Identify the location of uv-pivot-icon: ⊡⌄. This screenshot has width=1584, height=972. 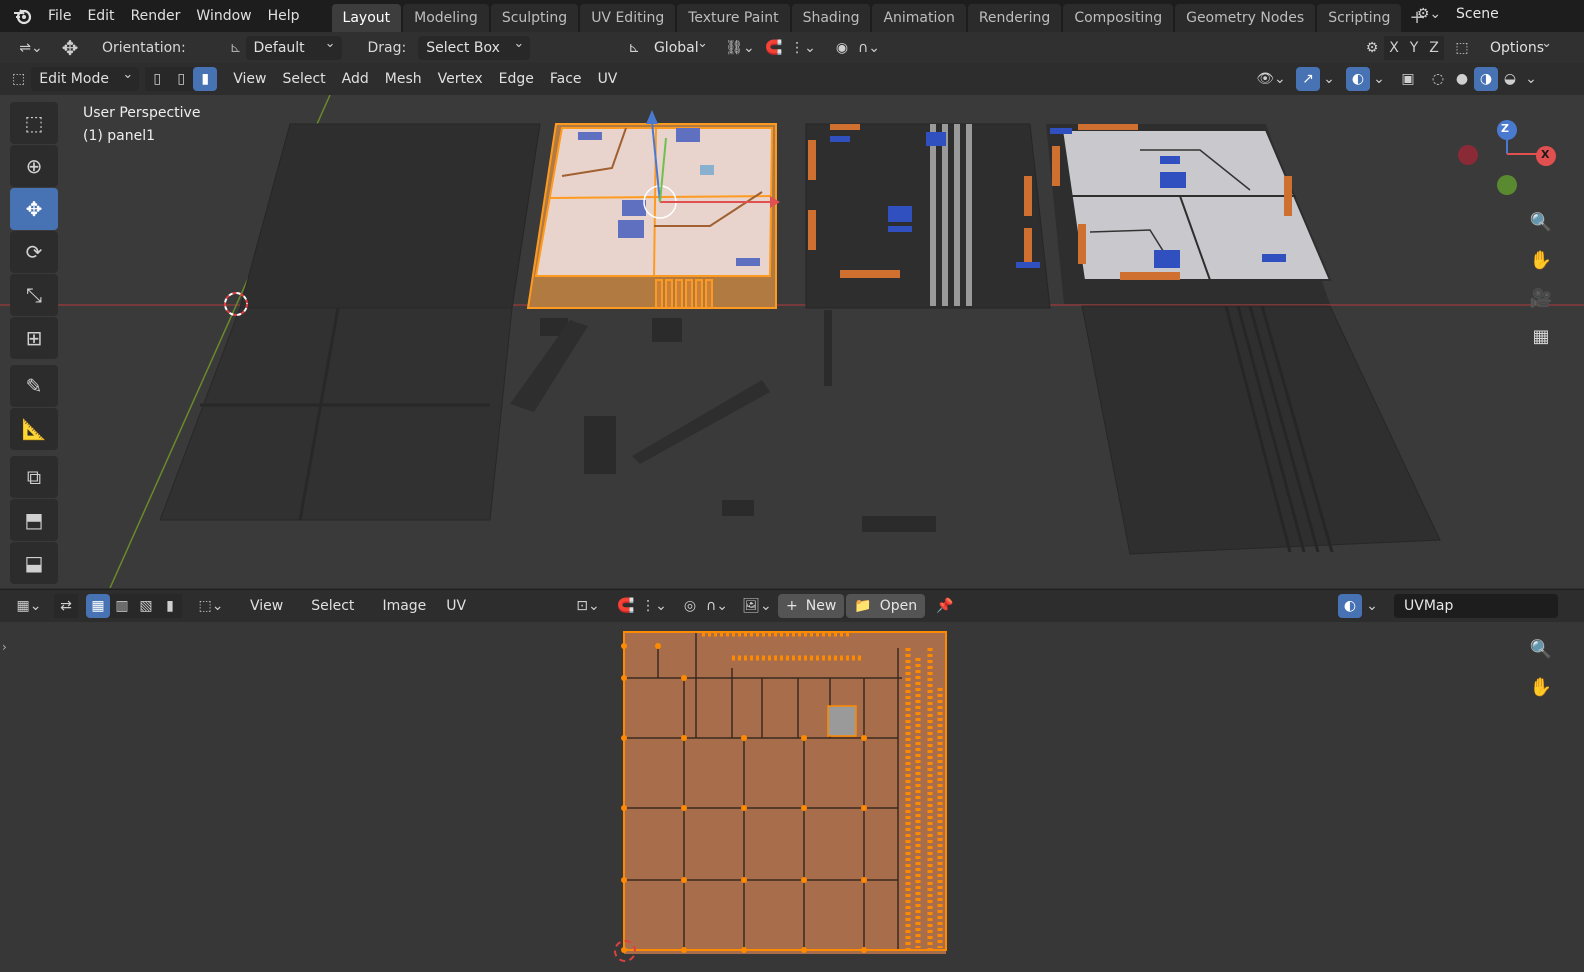
(588, 606).